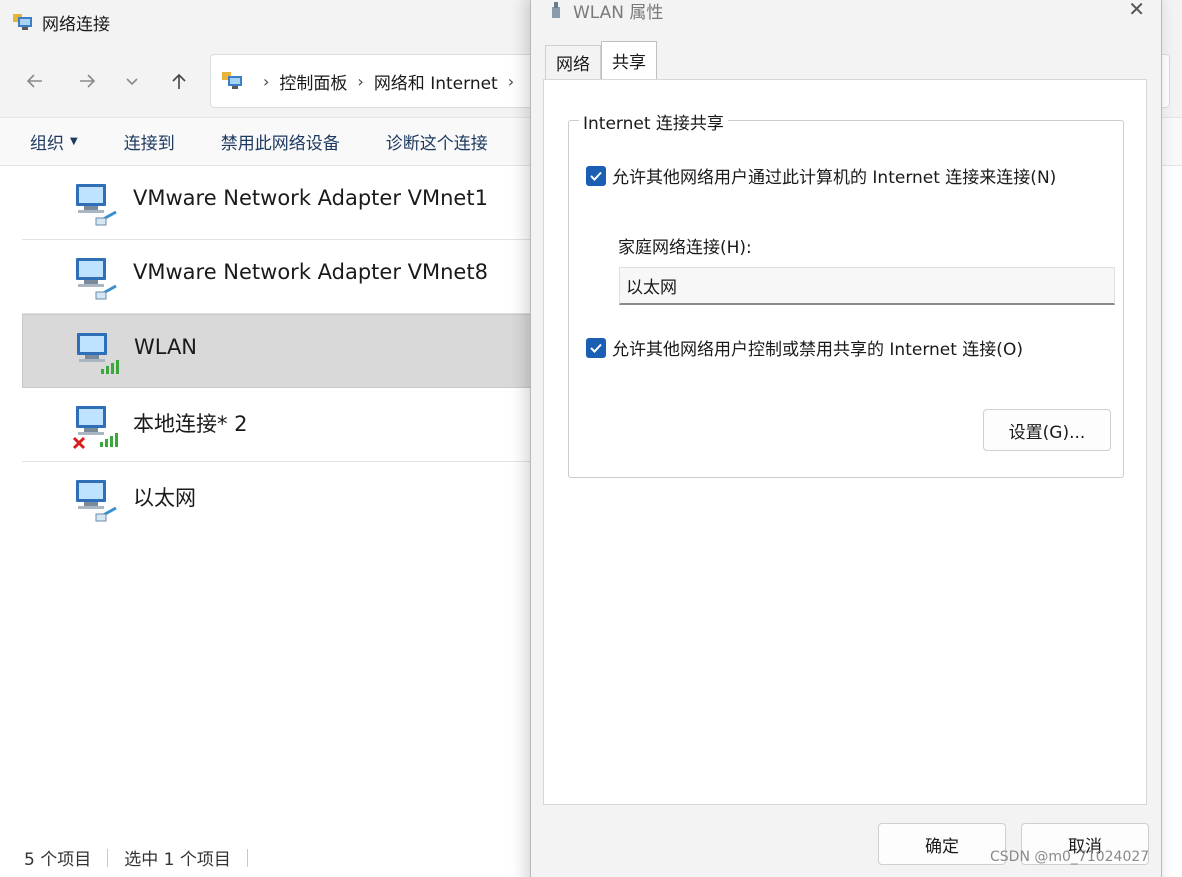 The height and width of the screenshot is (877, 1182). Describe the element at coordinates (282, 425) in the screenshot. I see `connection-item-local-2: 本地连接* 2` at that location.